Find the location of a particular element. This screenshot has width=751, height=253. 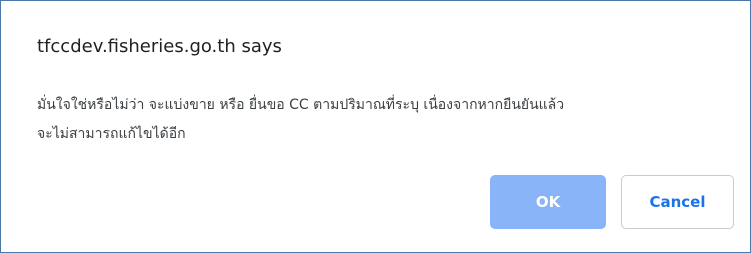

dialog-message-line-2: จะไม่สามารถแก้ไขได้อีก is located at coordinates (111, 134).